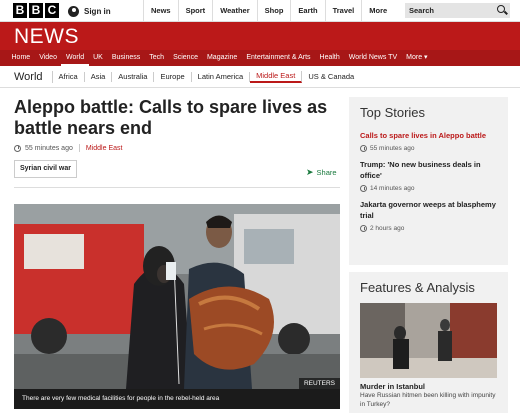  I want to click on top-story-time: 14 minutes ago, so click(428, 188).